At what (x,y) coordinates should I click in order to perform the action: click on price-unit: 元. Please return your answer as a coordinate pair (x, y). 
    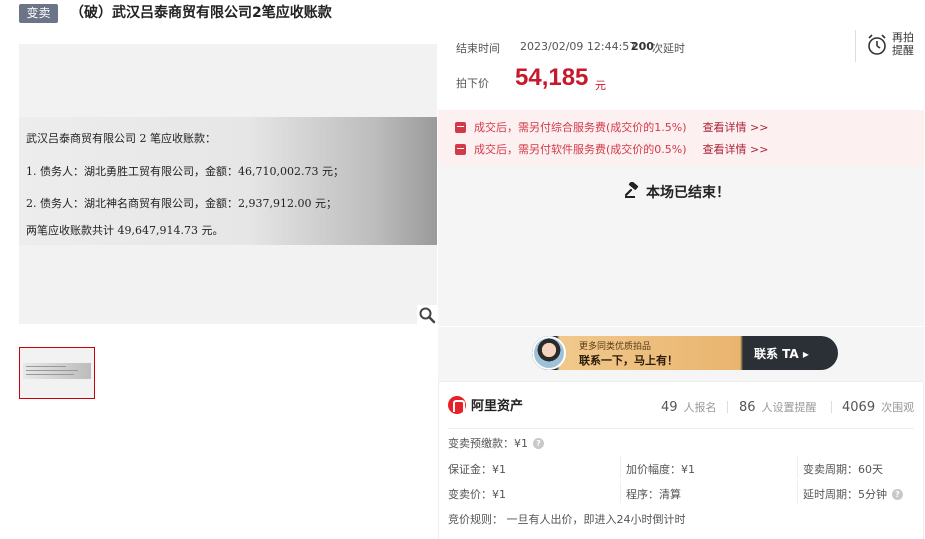
    Looking at the image, I should click on (600, 85).